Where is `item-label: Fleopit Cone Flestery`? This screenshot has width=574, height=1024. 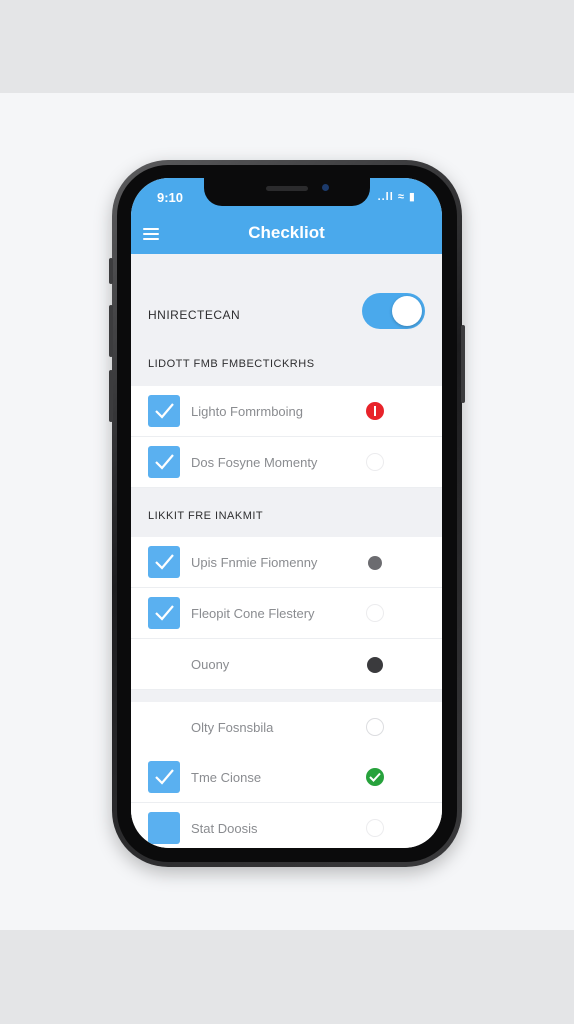
item-label: Fleopit Cone Flestery is located at coordinates (253, 613).